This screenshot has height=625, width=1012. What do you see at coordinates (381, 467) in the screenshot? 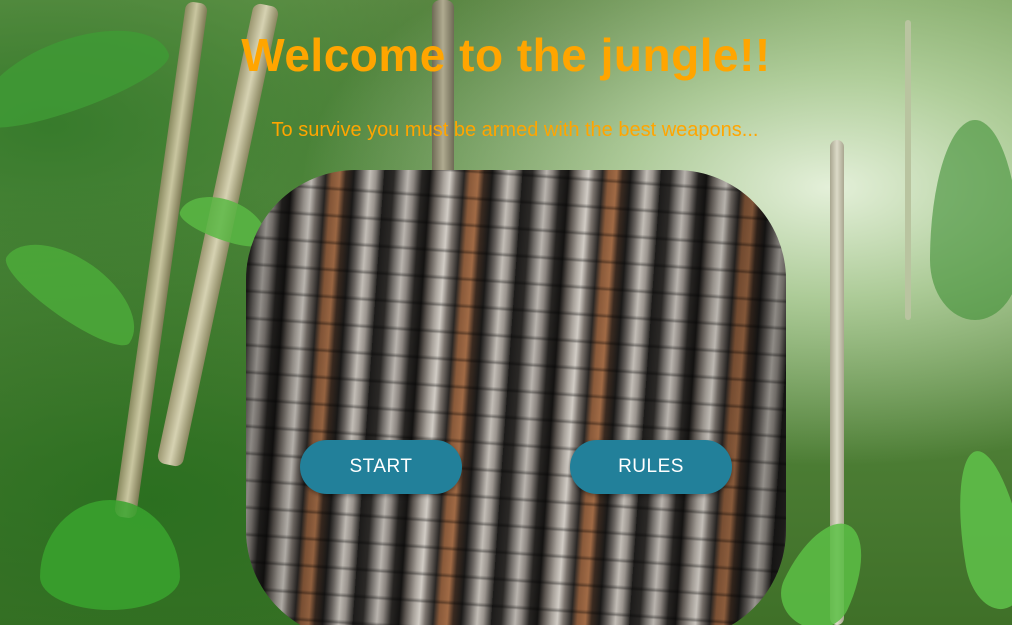
I see `start-button: START` at bounding box center [381, 467].